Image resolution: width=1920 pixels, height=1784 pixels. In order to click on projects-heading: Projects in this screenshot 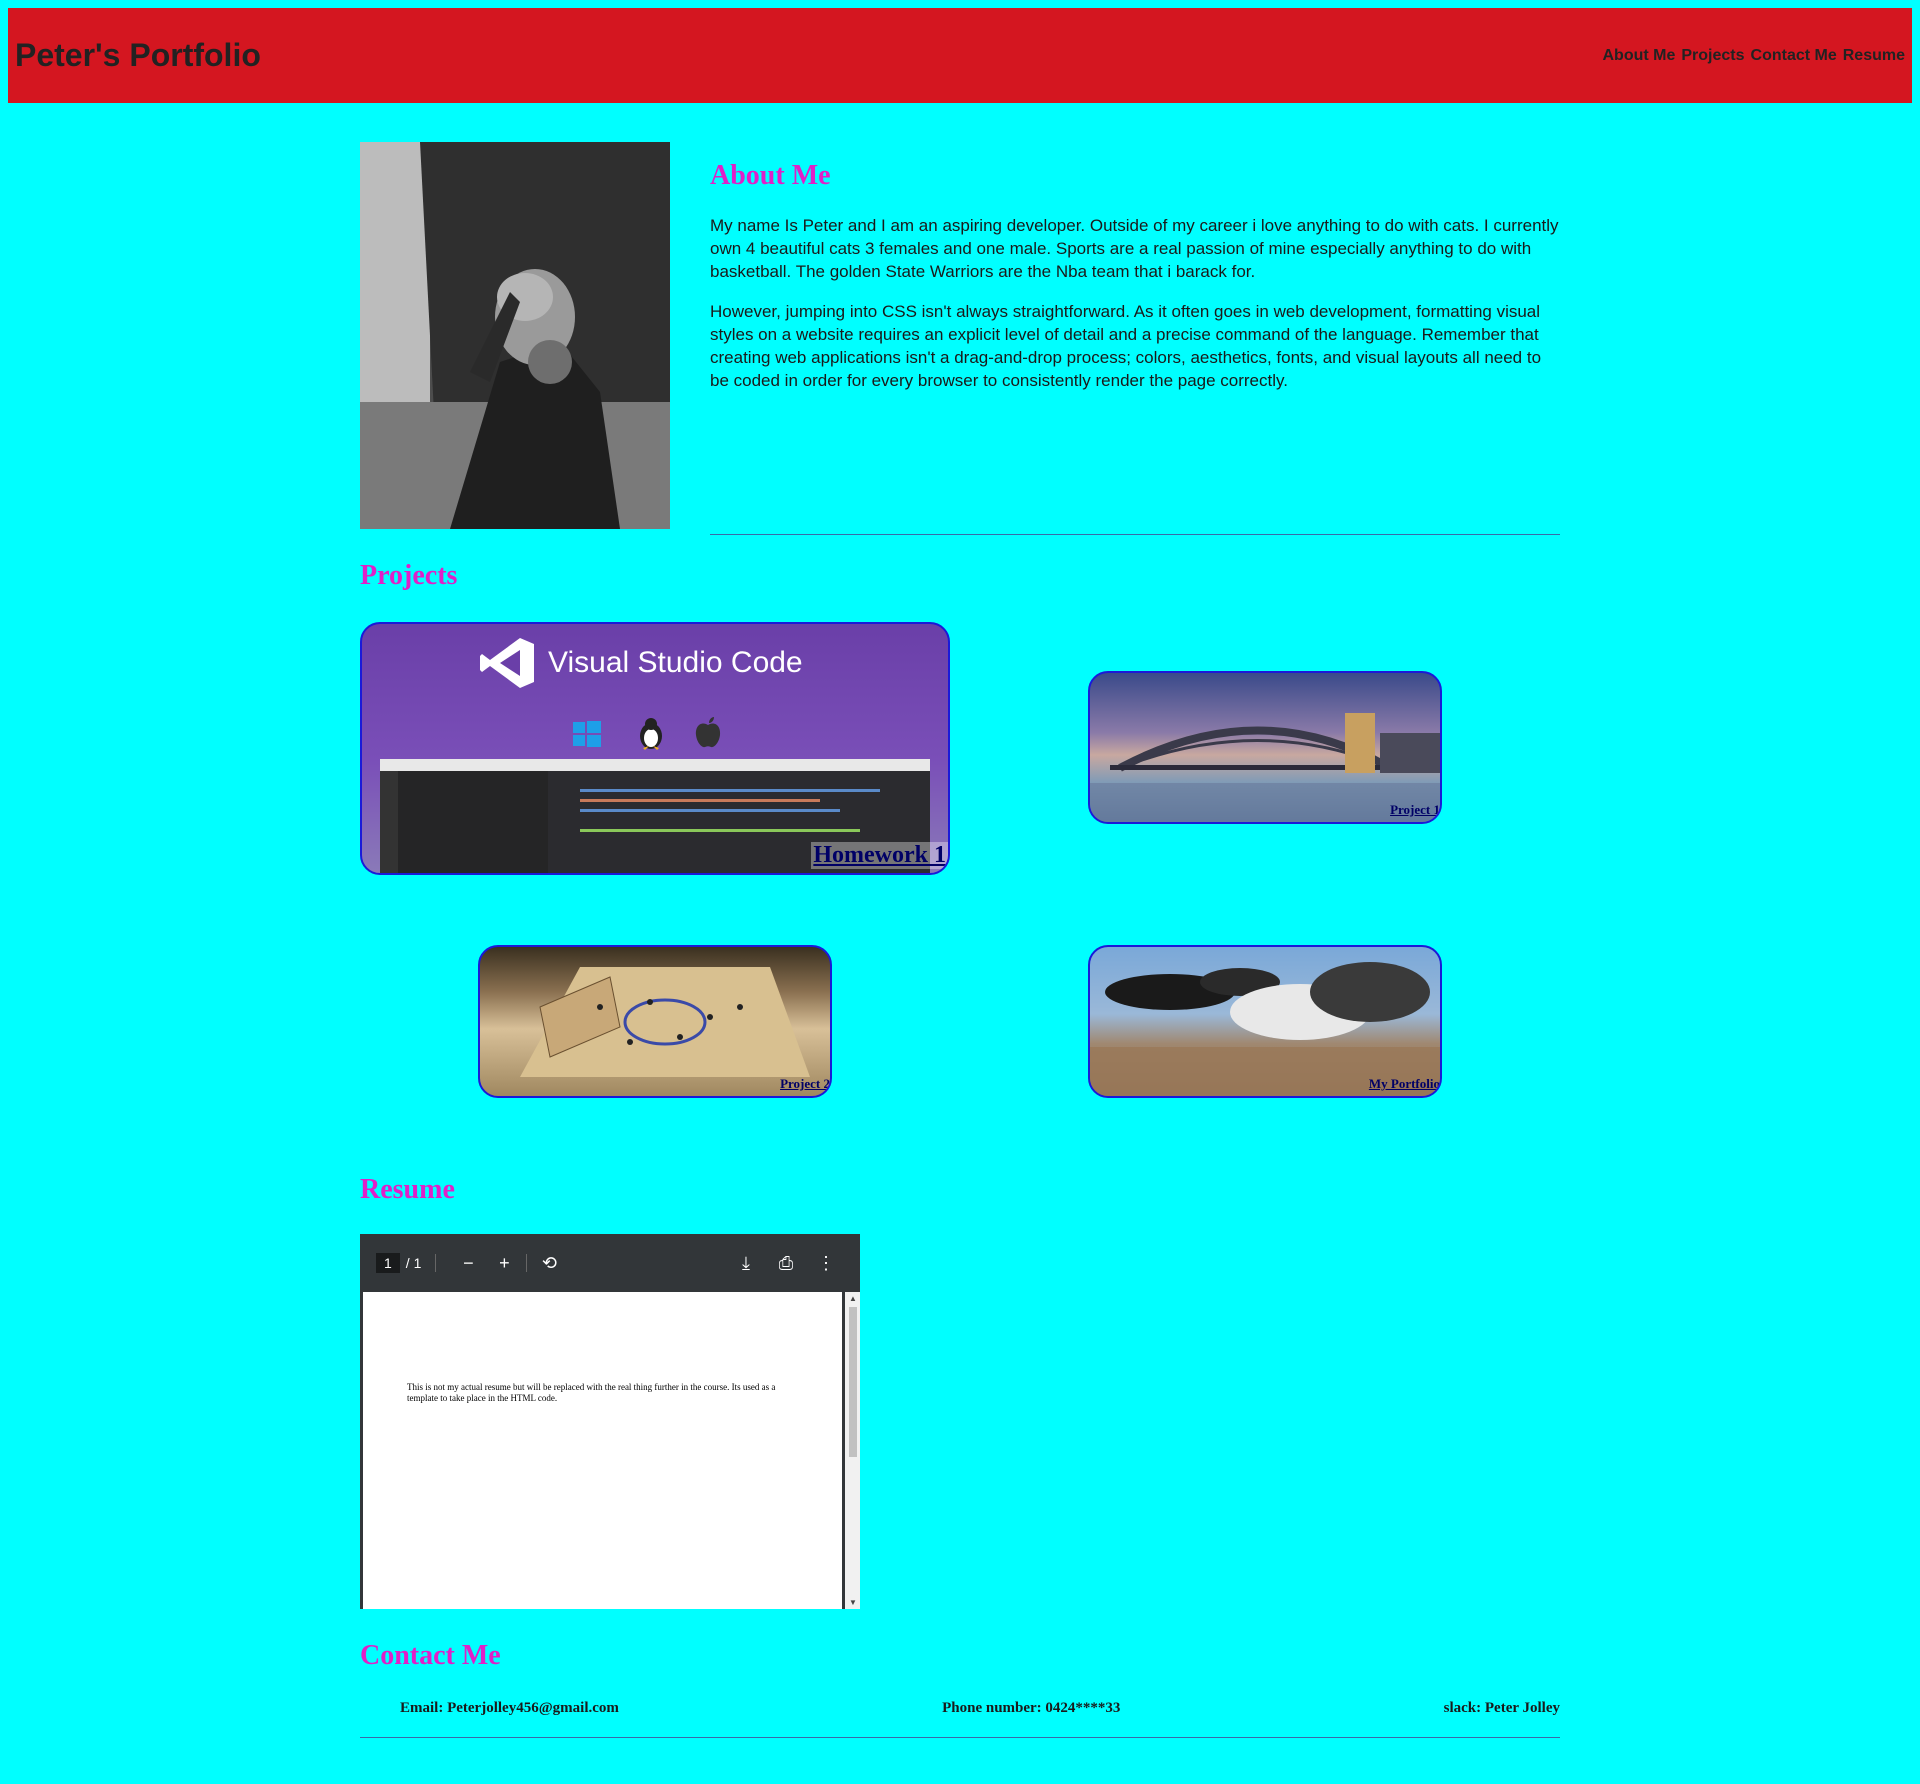, I will do `click(409, 575)`.